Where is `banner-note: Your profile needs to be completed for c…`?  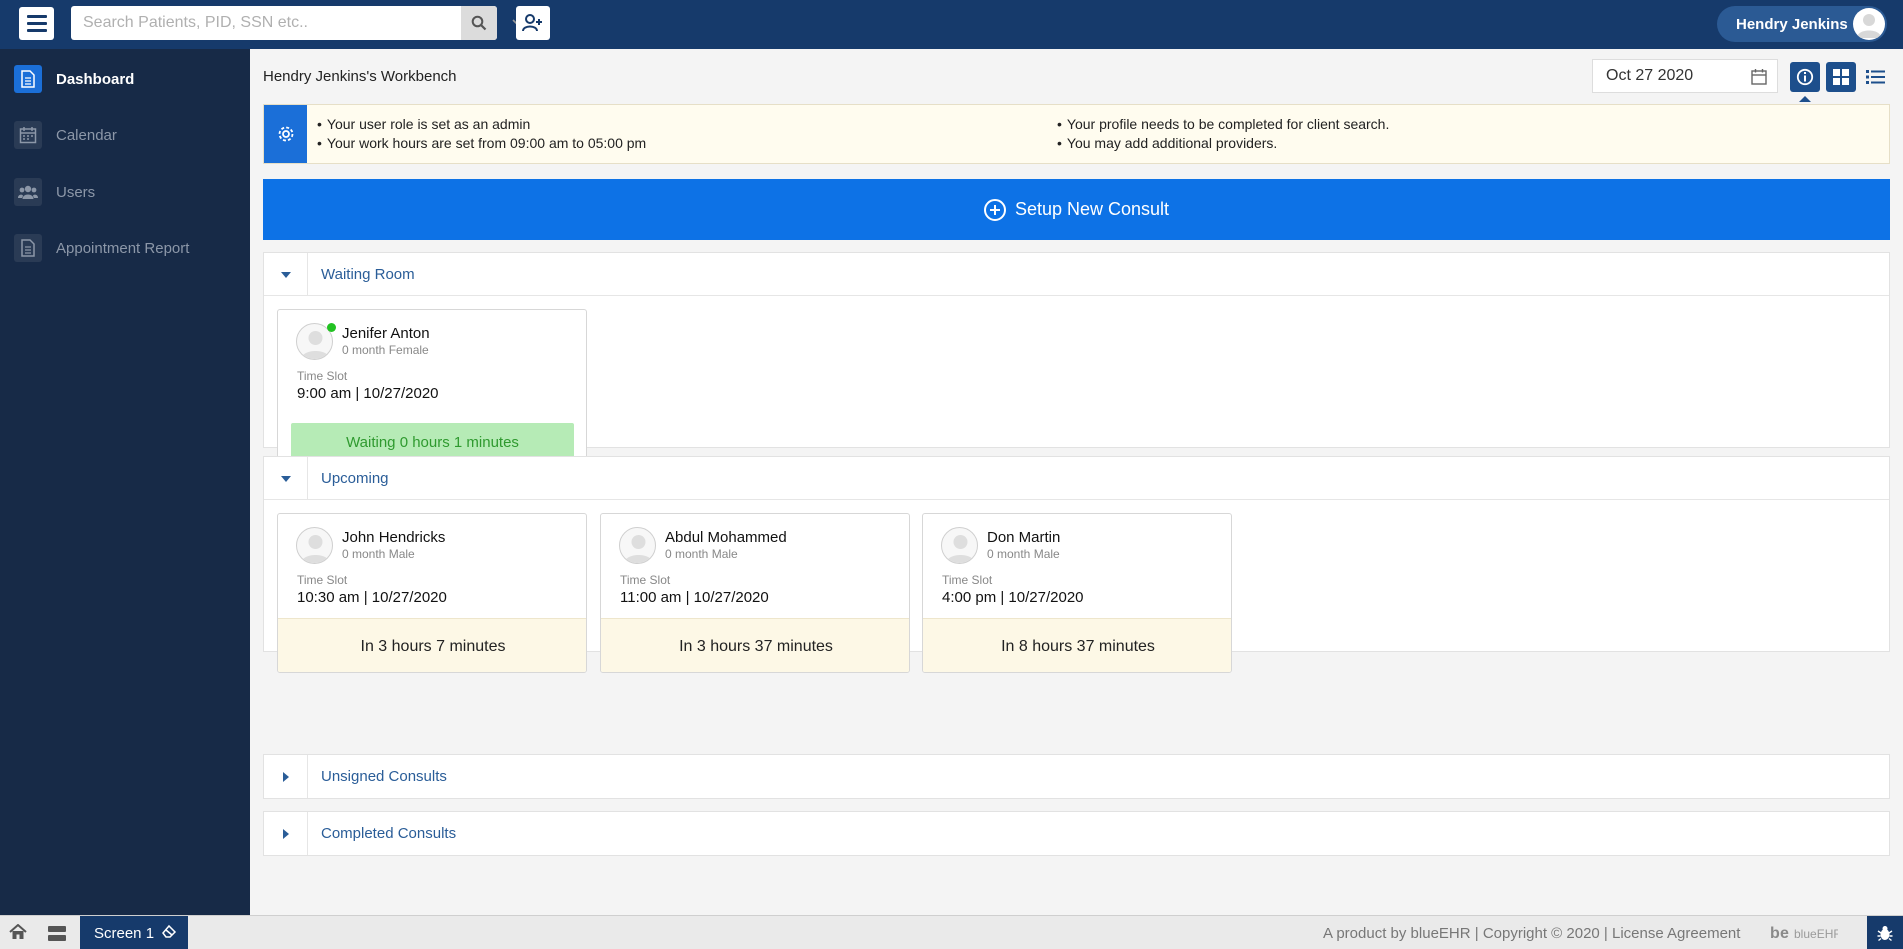 banner-note: Your profile needs to be completed for c… is located at coordinates (1223, 124).